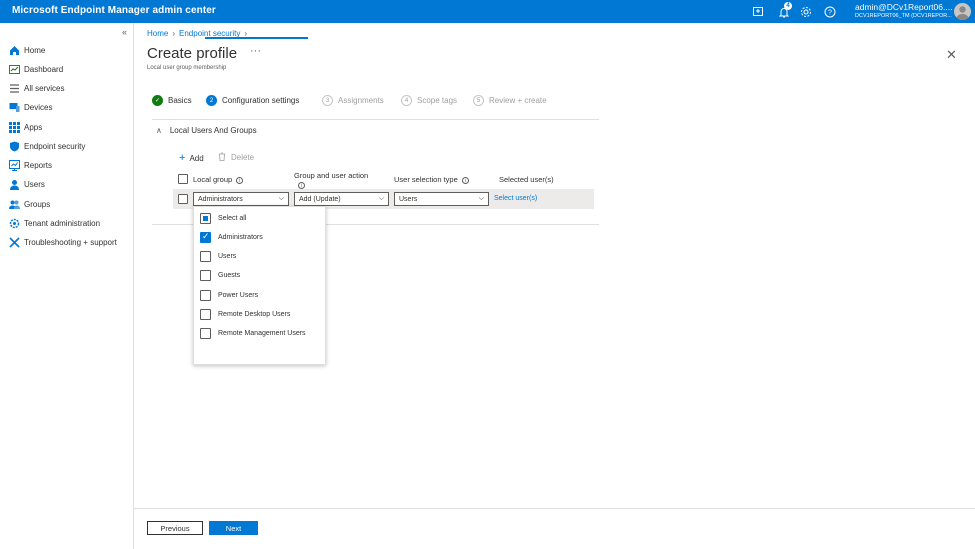  I want to click on sidebar-item-users: Users, so click(26, 184).